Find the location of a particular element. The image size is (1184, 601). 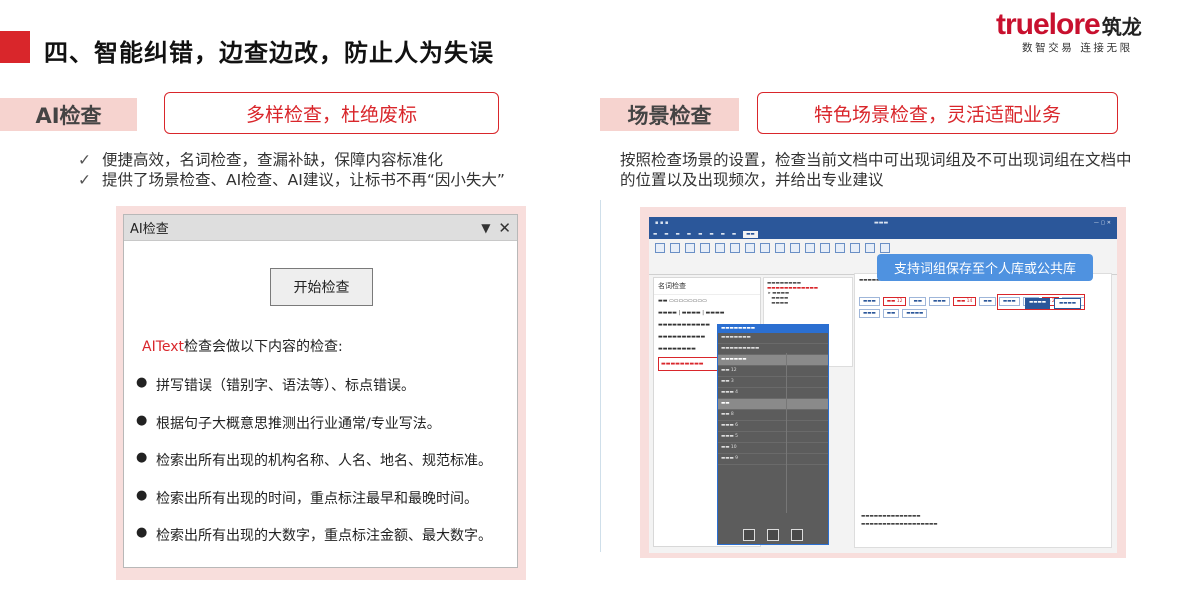

list-item: ● 检索出所有出现的机构名称、人名、地名、规范标准。 is located at coordinates (314, 459).